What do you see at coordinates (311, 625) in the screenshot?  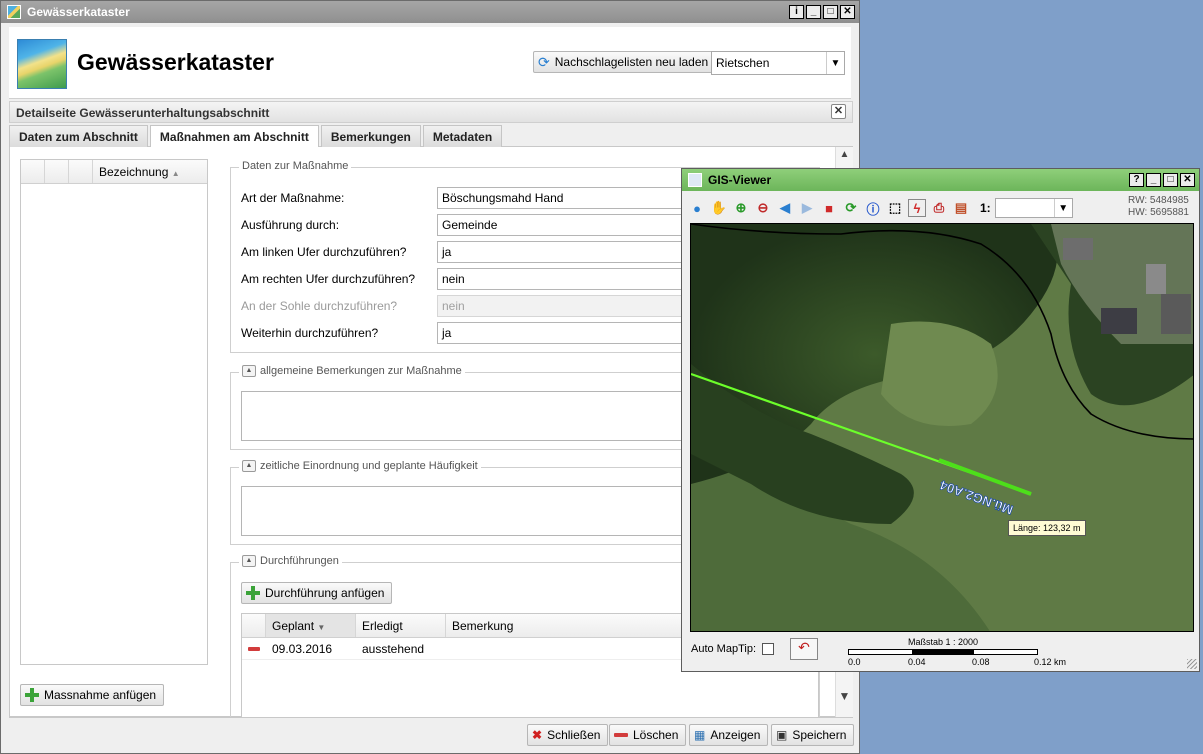 I see `column-header-geplant: Geplant ▼` at bounding box center [311, 625].